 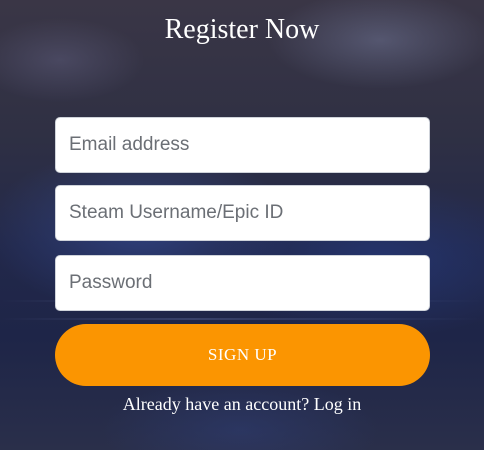 What do you see at coordinates (242, 213) in the screenshot?
I see `steam-username-field` at bounding box center [242, 213].